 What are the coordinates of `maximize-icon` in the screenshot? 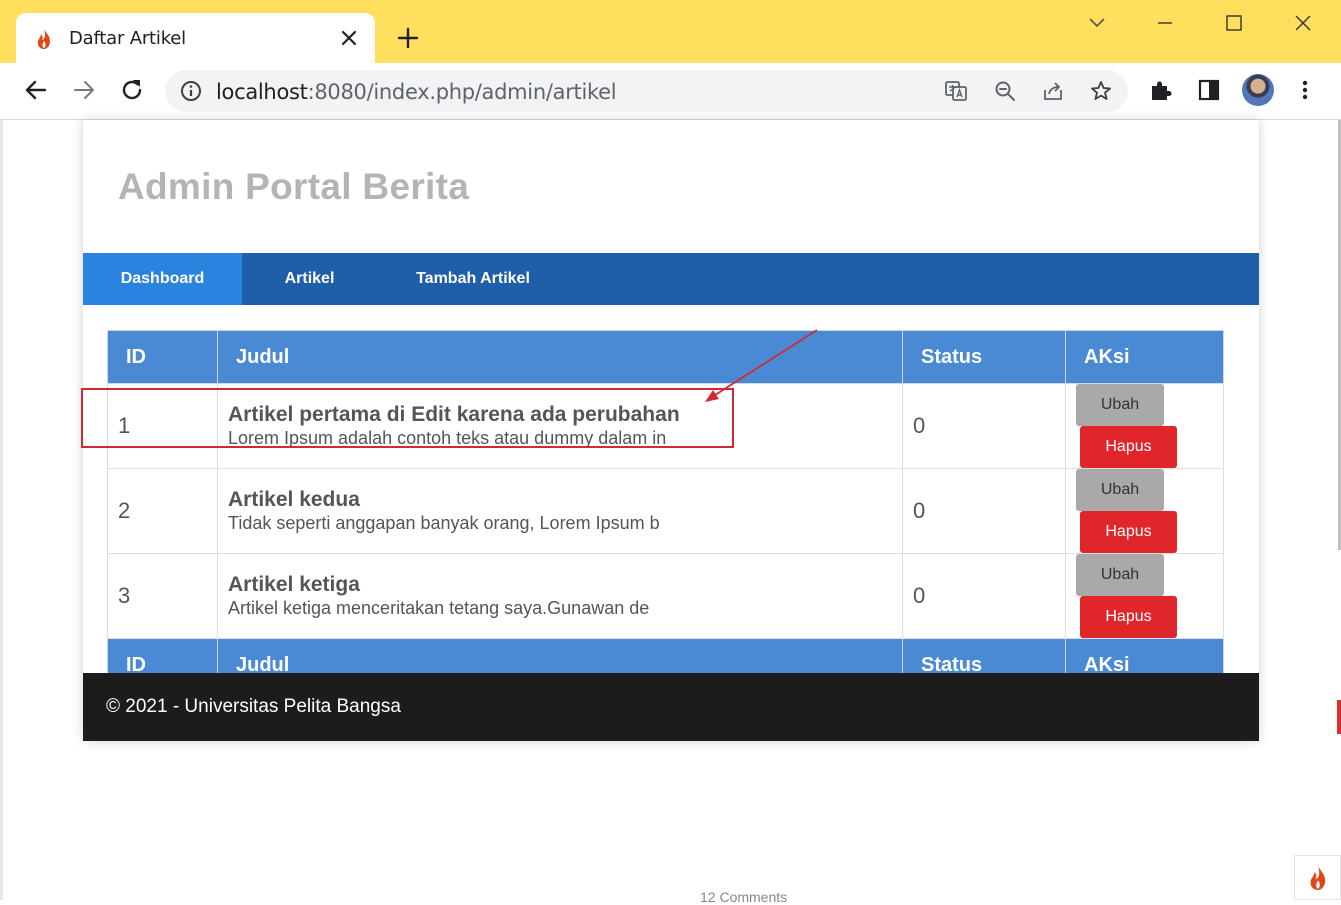 It's located at (1234, 23).